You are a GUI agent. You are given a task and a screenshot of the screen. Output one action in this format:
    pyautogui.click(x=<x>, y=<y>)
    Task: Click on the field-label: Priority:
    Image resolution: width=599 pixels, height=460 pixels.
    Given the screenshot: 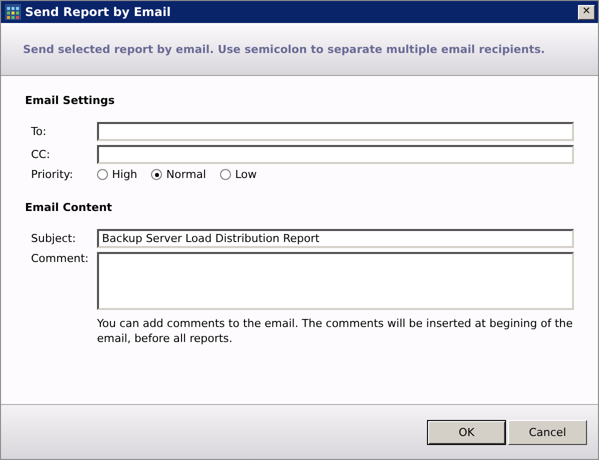 What is the action you would take?
    pyautogui.click(x=52, y=174)
    